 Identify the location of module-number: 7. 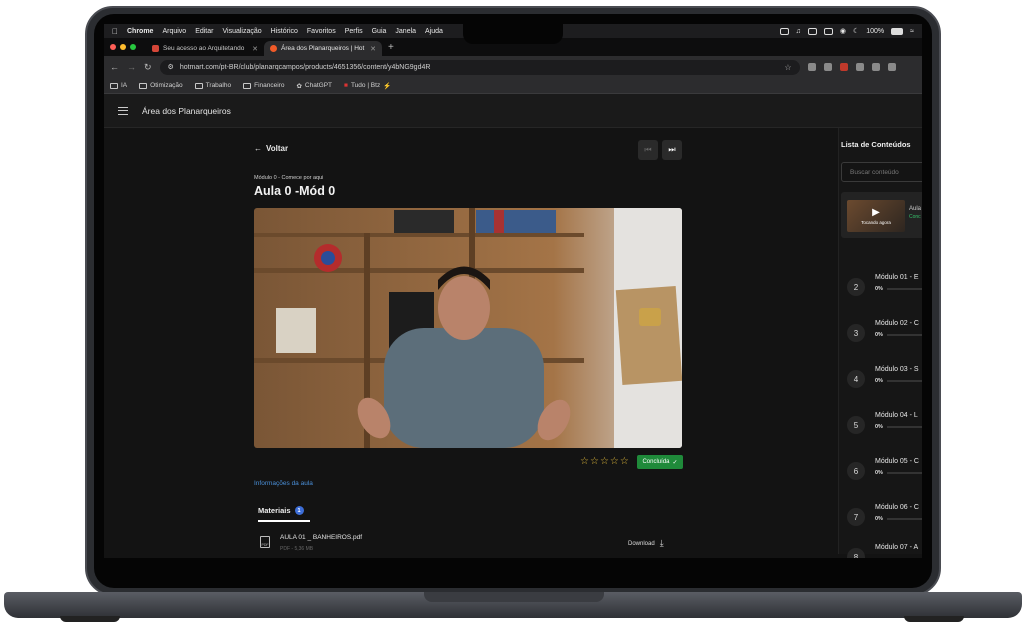
(856, 517).